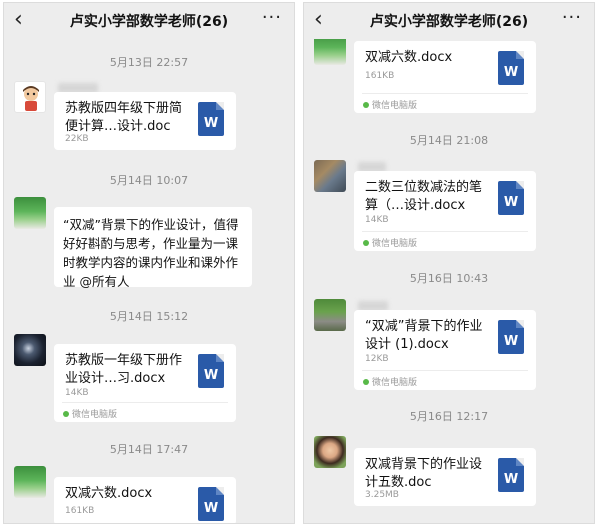 This screenshot has width=600, height=528. What do you see at coordinates (449, 278) in the screenshot?
I see `timestamp: 5月16日 10:43` at bounding box center [449, 278].